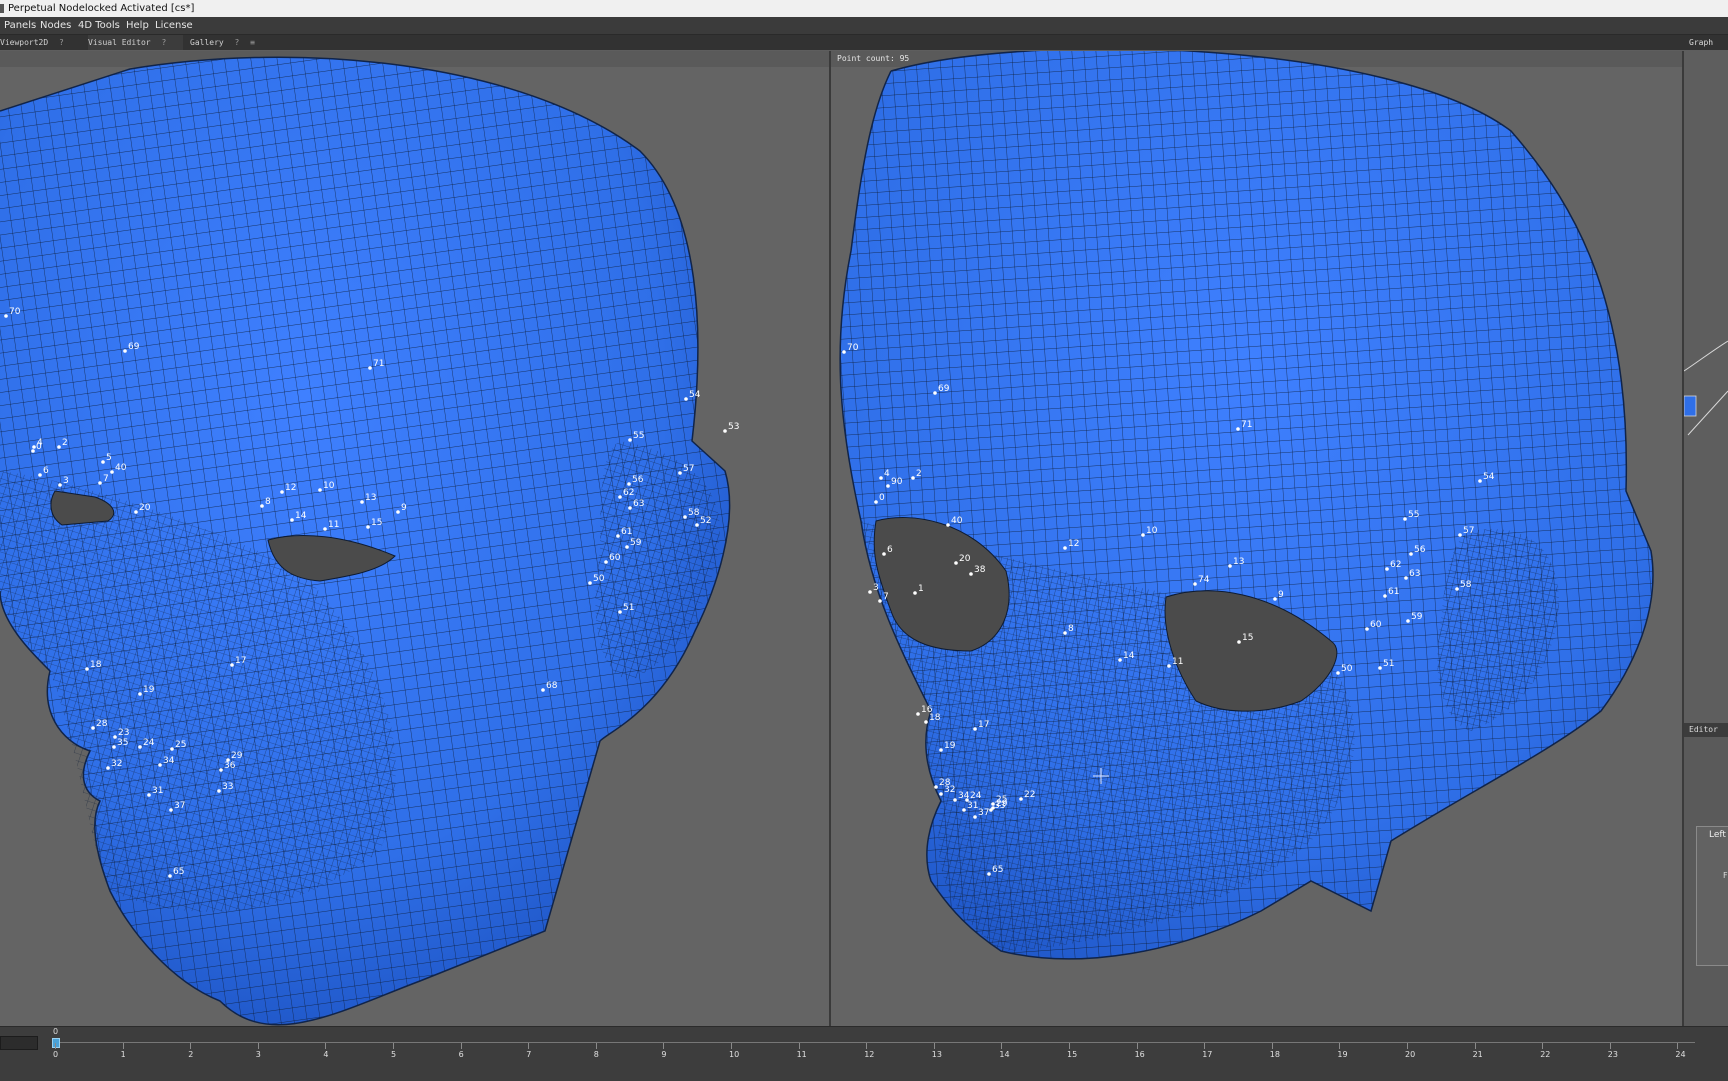 Image resolution: width=1728 pixels, height=1081 pixels. I want to click on tab-viewport2d: Viewport2D ? ≡ ×, so click(40, 48).